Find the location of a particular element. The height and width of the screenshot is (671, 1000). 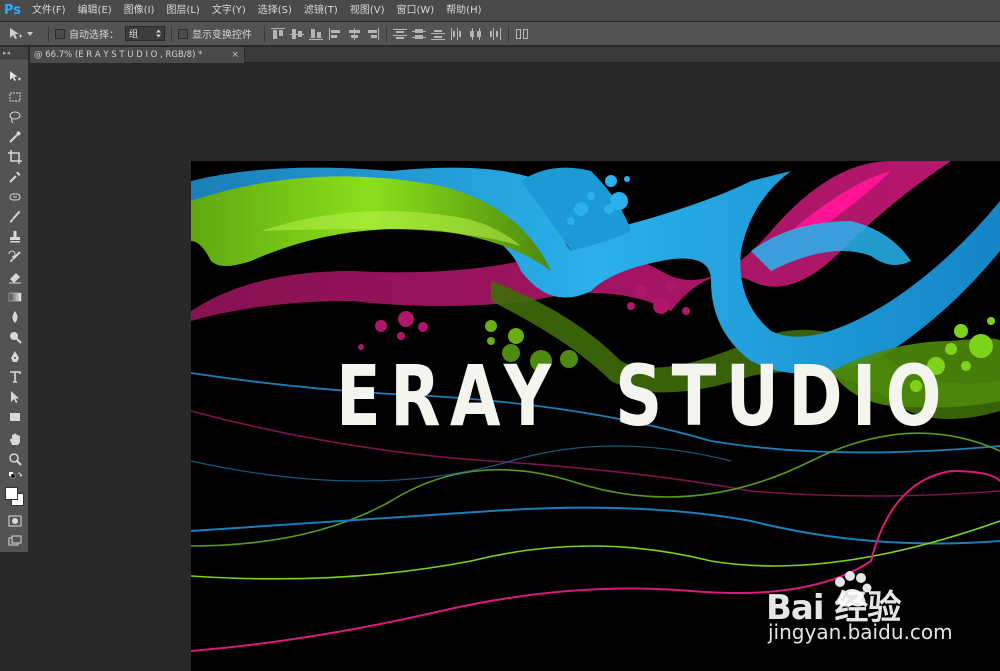

pen-tool-icon is located at coordinates (15, 357).